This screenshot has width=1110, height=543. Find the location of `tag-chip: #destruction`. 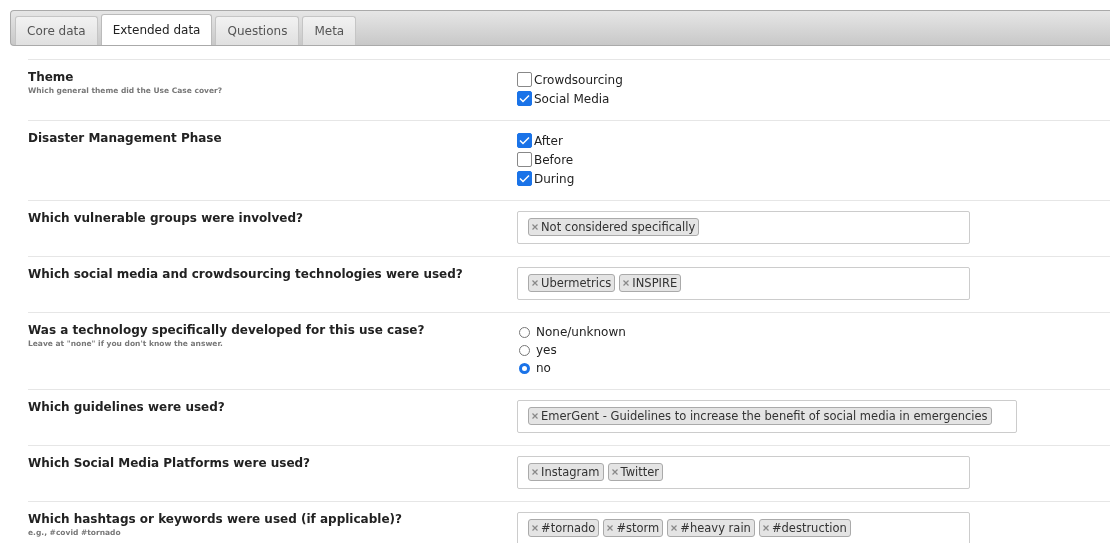

tag-chip: #destruction is located at coordinates (804, 528).